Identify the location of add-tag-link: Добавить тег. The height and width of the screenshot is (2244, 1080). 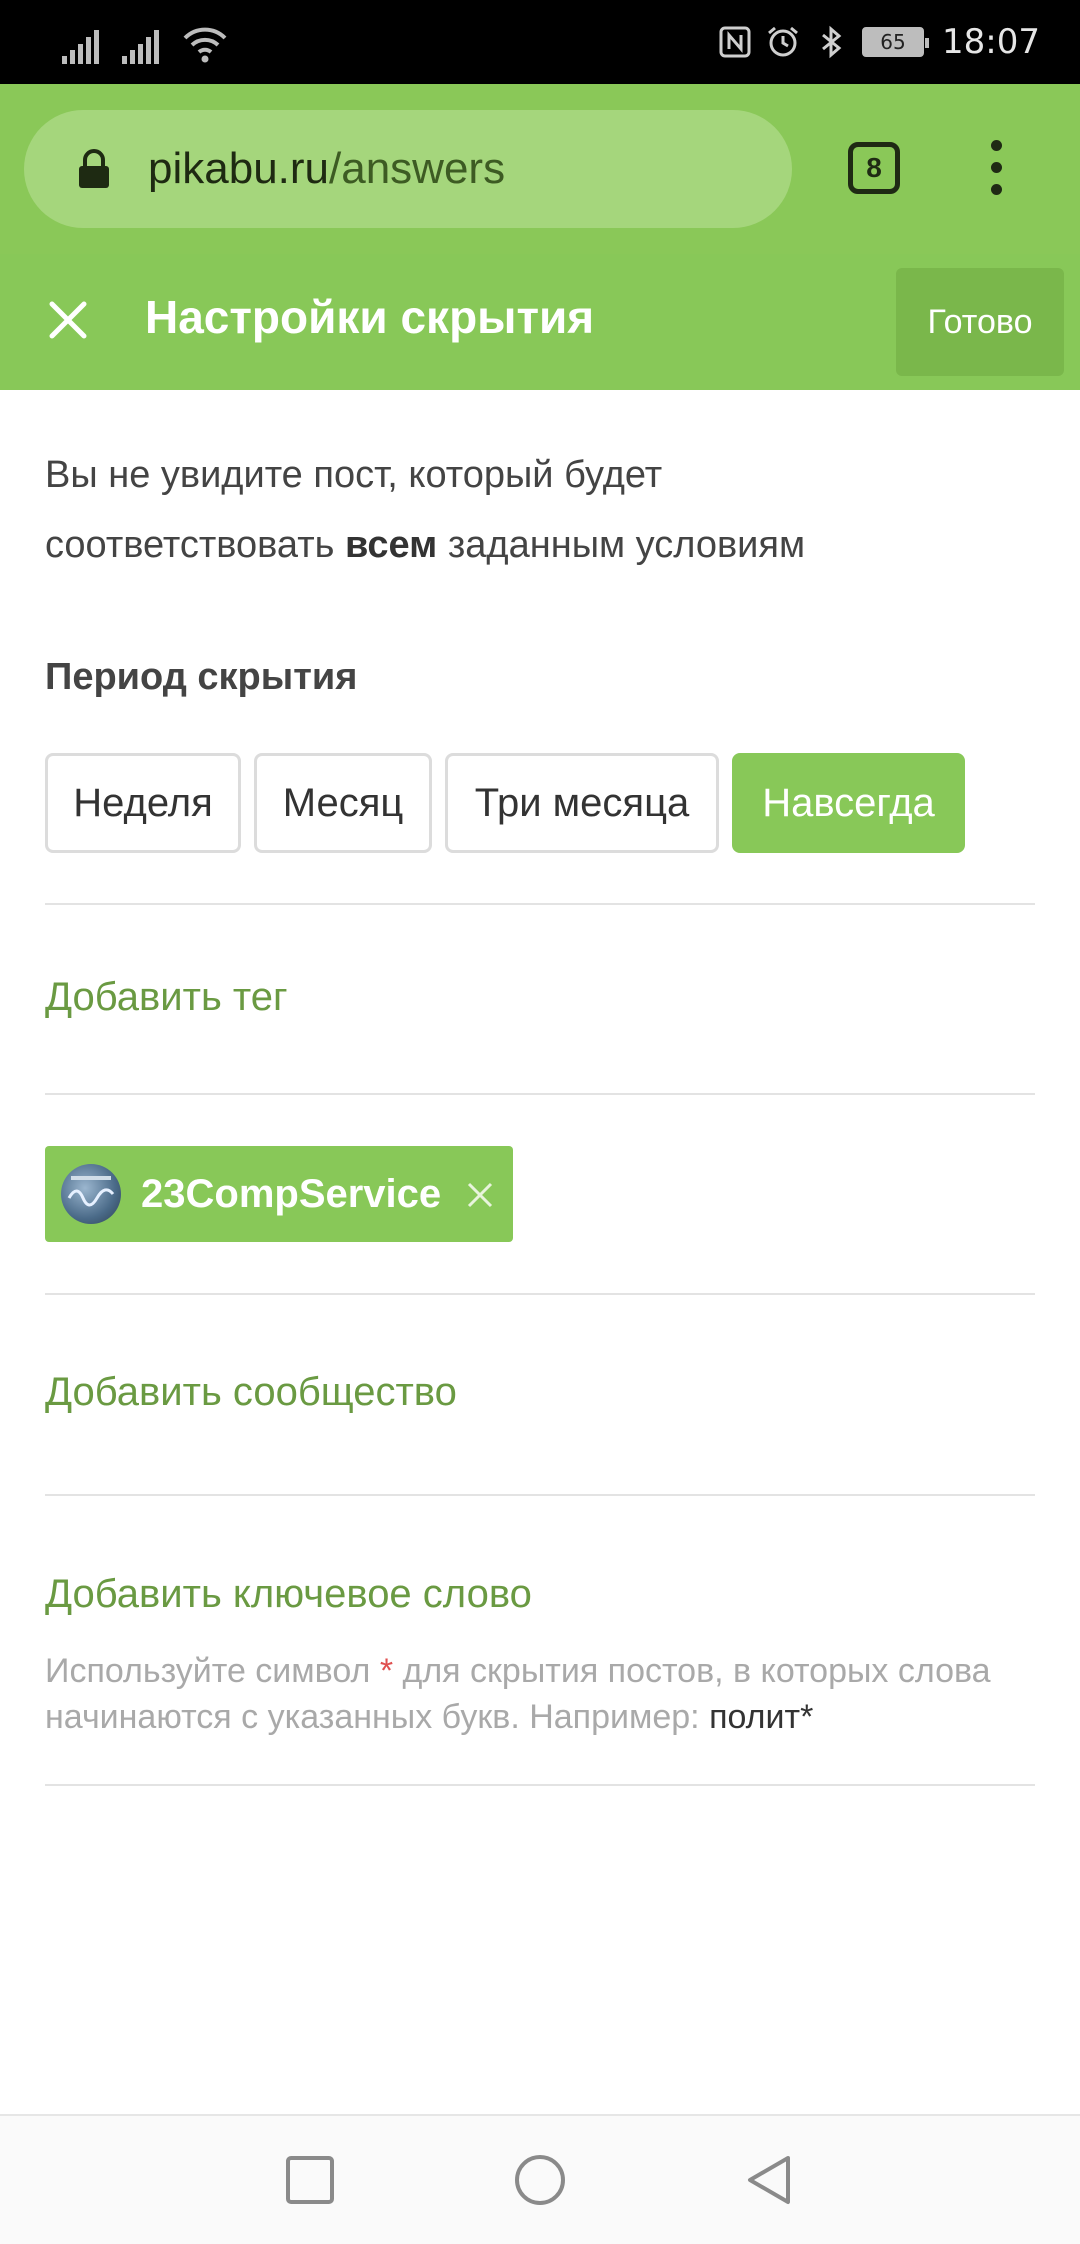
(166, 997).